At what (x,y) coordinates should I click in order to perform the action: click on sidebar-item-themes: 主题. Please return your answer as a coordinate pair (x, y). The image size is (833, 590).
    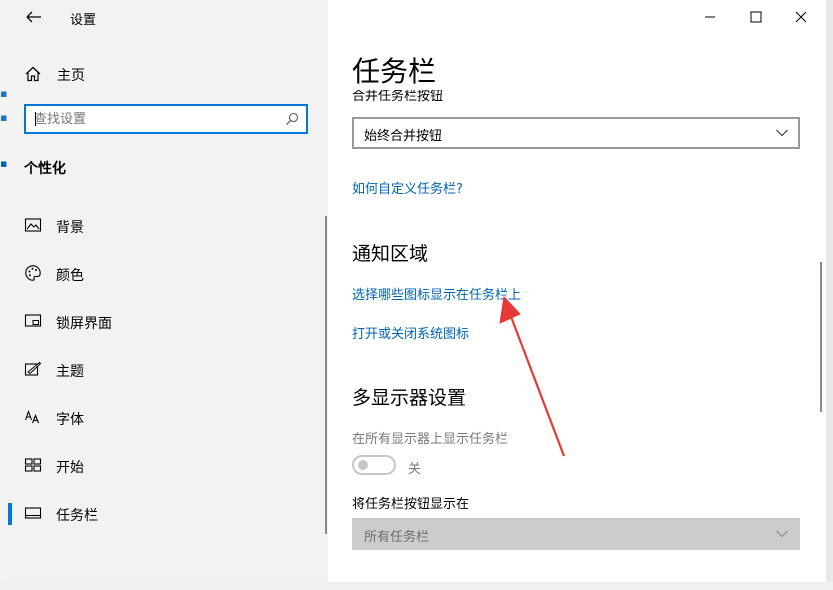
    Looking at the image, I should click on (168, 370).